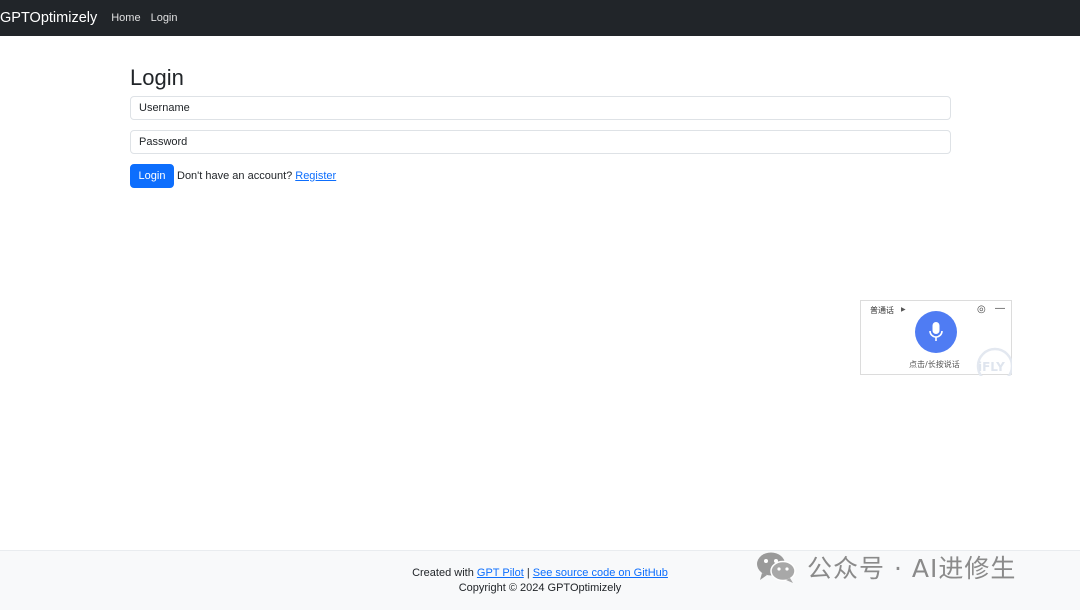 The height and width of the screenshot is (610, 1080). What do you see at coordinates (903, 309) in the screenshot?
I see `caret-right-icon: ▶` at bounding box center [903, 309].